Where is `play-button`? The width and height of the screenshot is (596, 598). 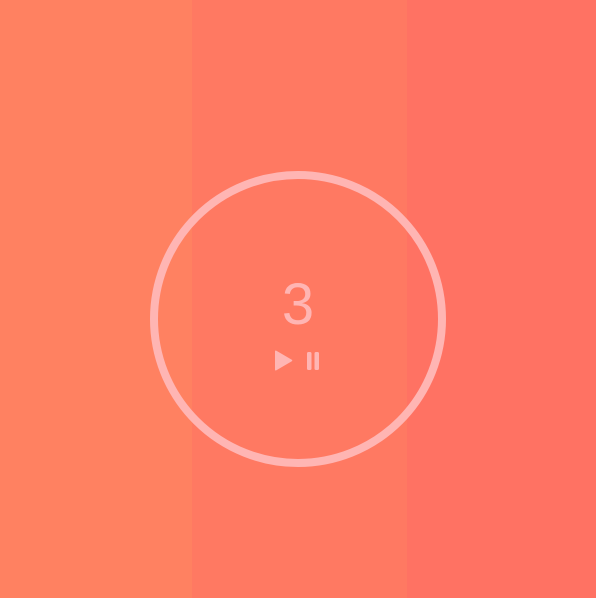
play-button is located at coordinates (283, 361).